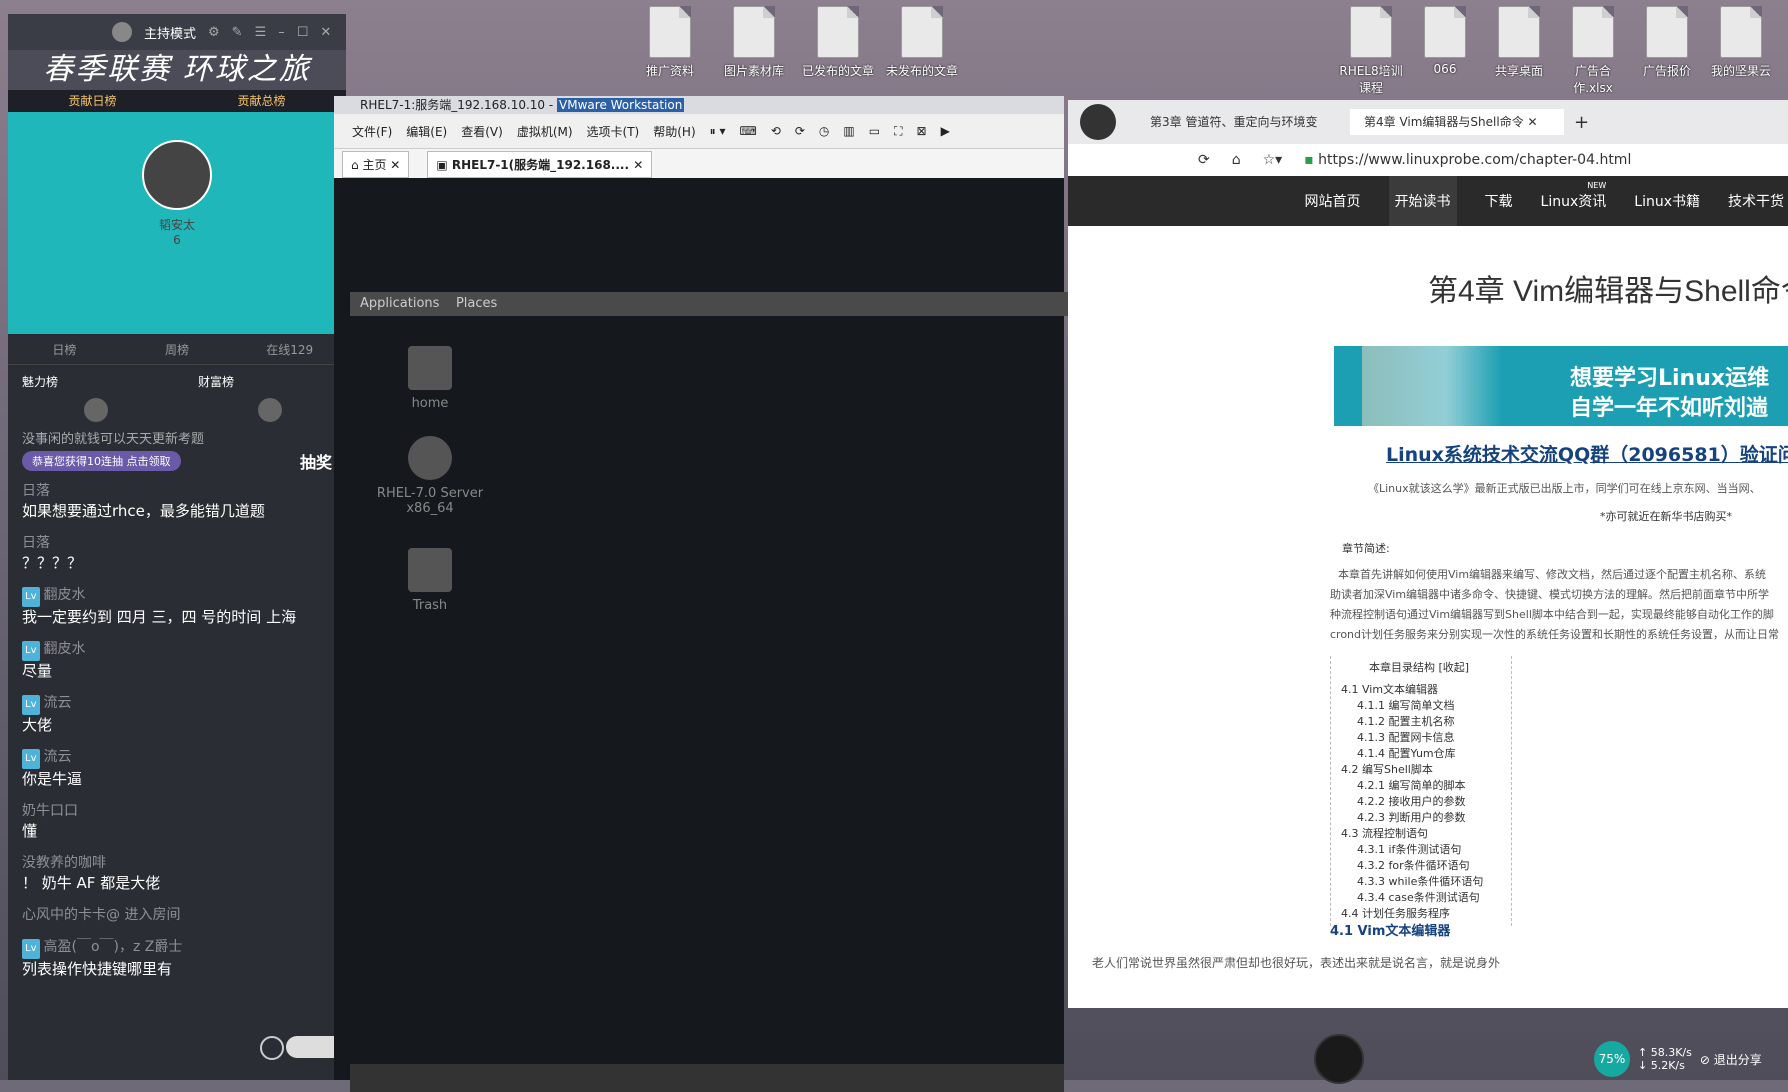  Describe the element at coordinates (281, 32) in the screenshot. I see `minimize-icon: –` at that location.